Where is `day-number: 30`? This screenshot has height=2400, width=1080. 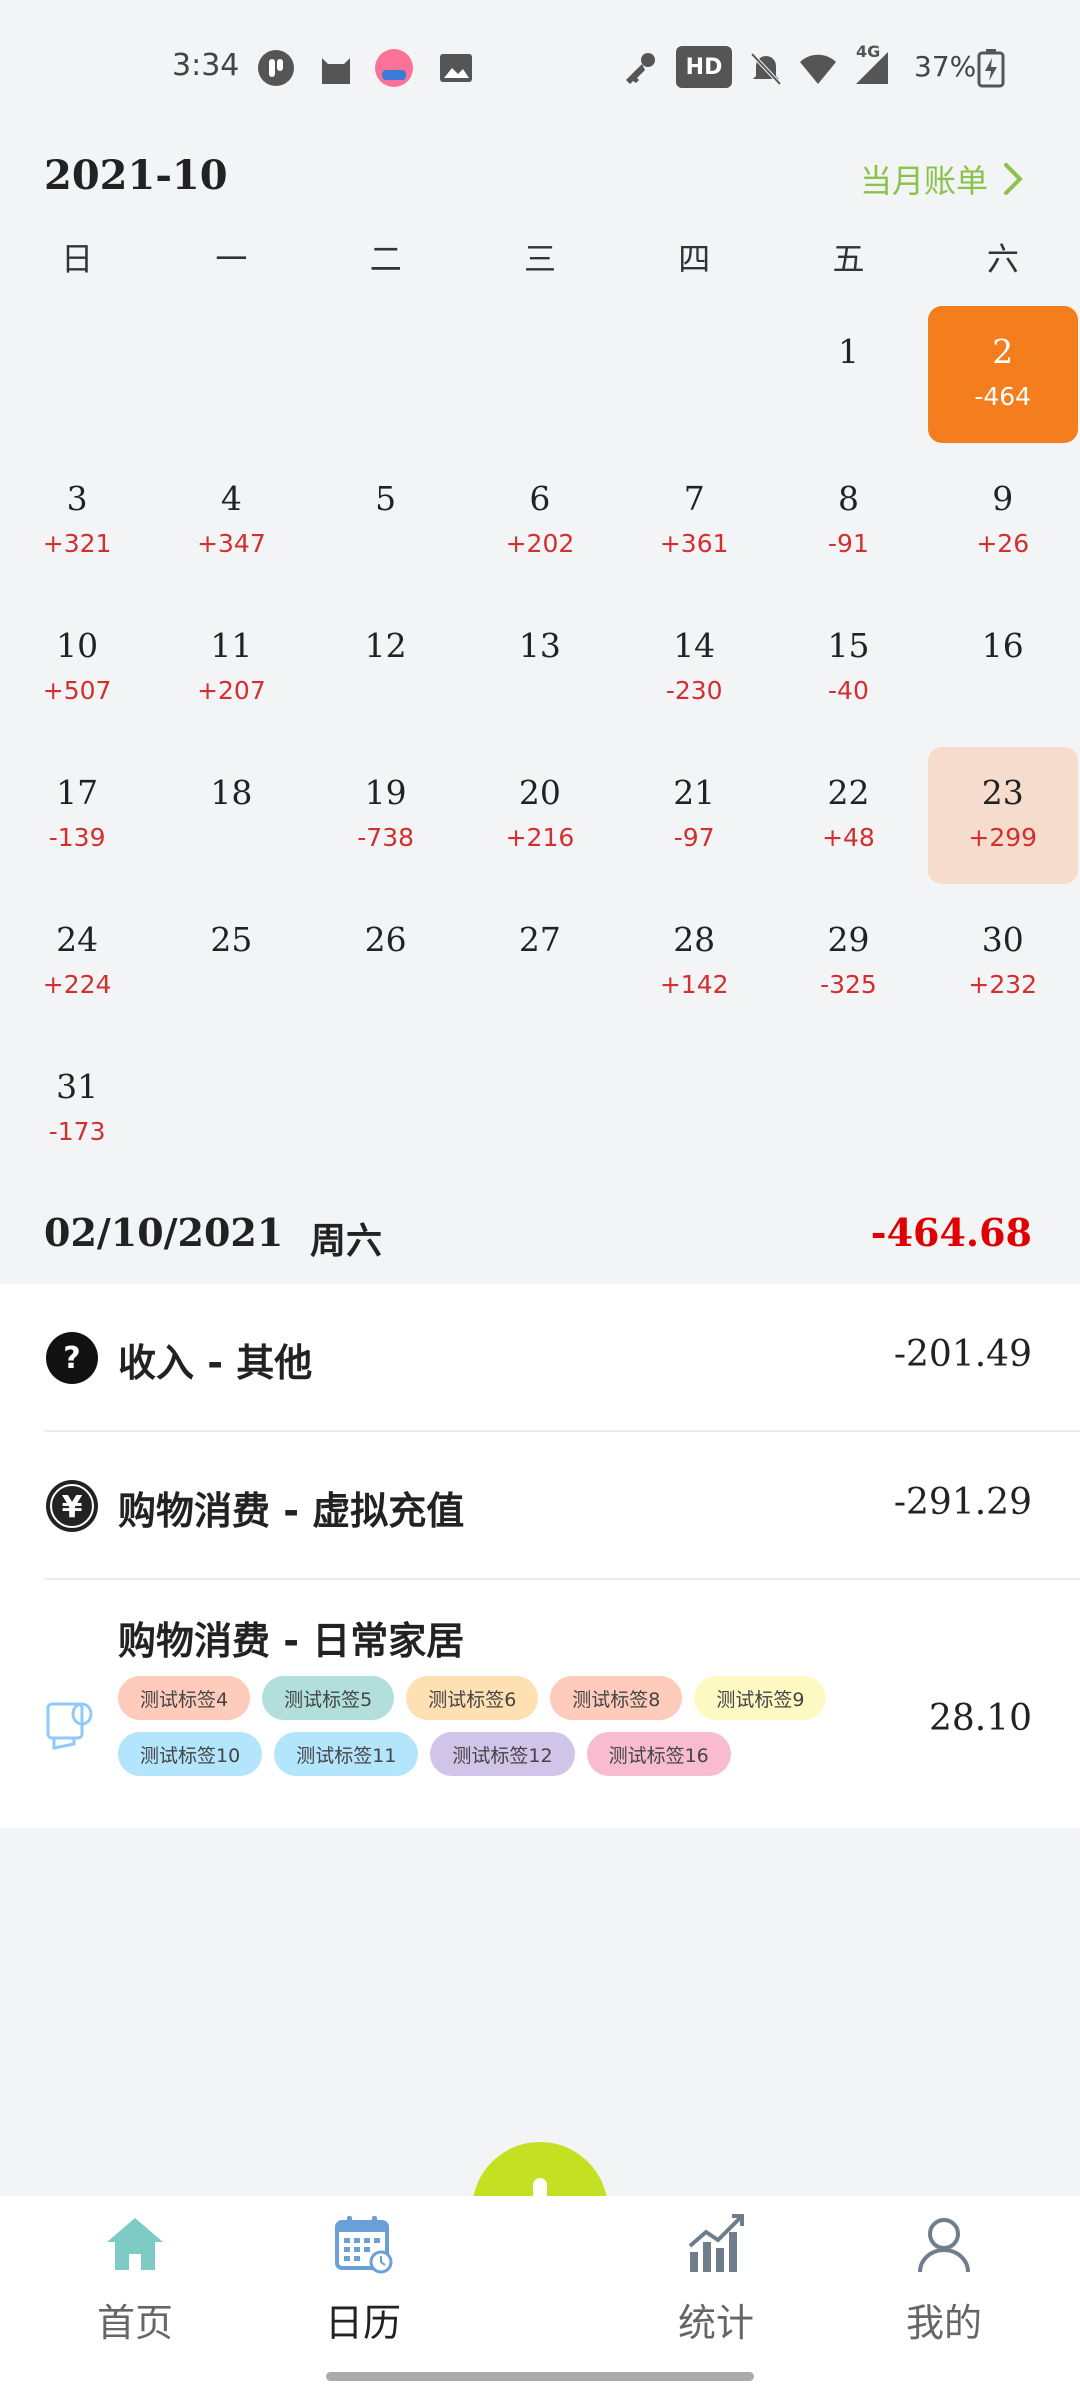
day-number: 30 is located at coordinates (1002, 939).